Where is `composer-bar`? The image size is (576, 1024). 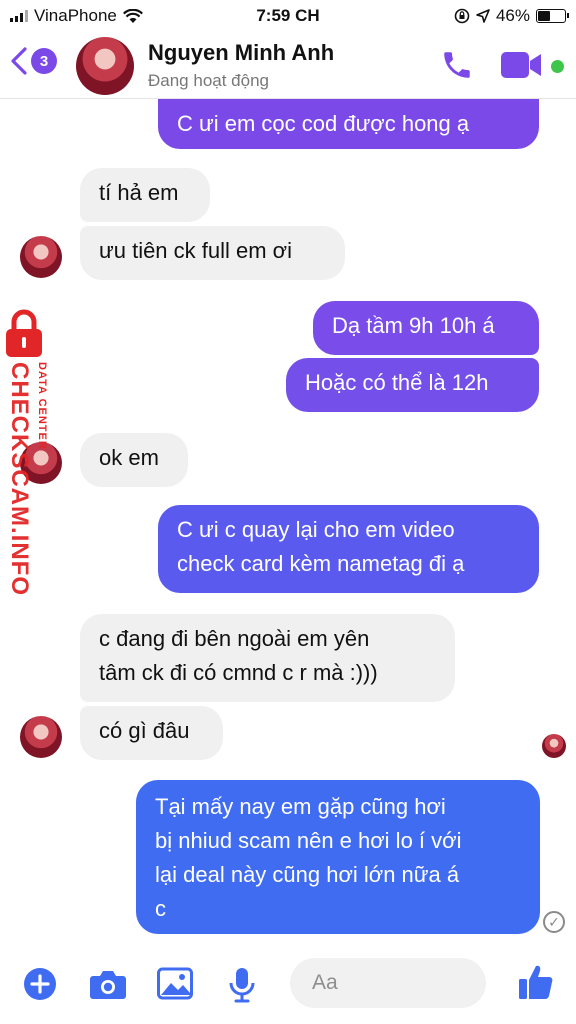 composer-bar is located at coordinates (288, 987).